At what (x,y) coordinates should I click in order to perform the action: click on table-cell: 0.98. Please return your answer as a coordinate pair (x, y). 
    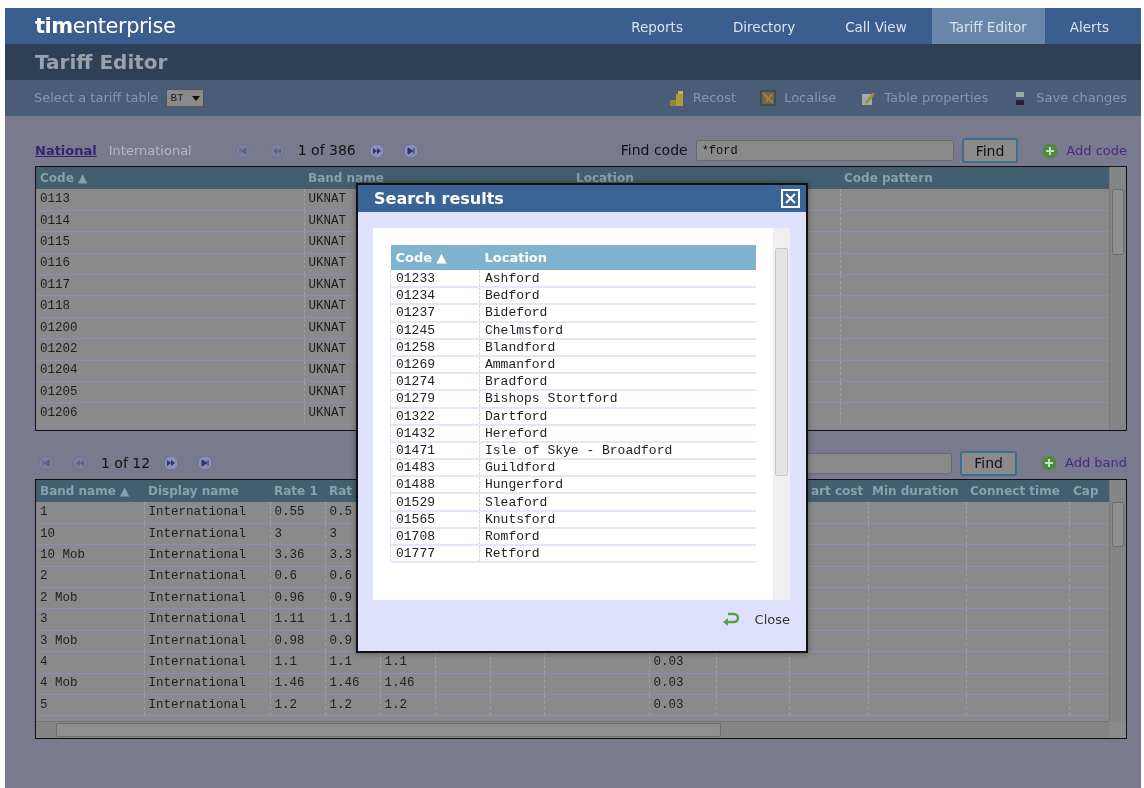
    Looking at the image, I should click on (297, 641).